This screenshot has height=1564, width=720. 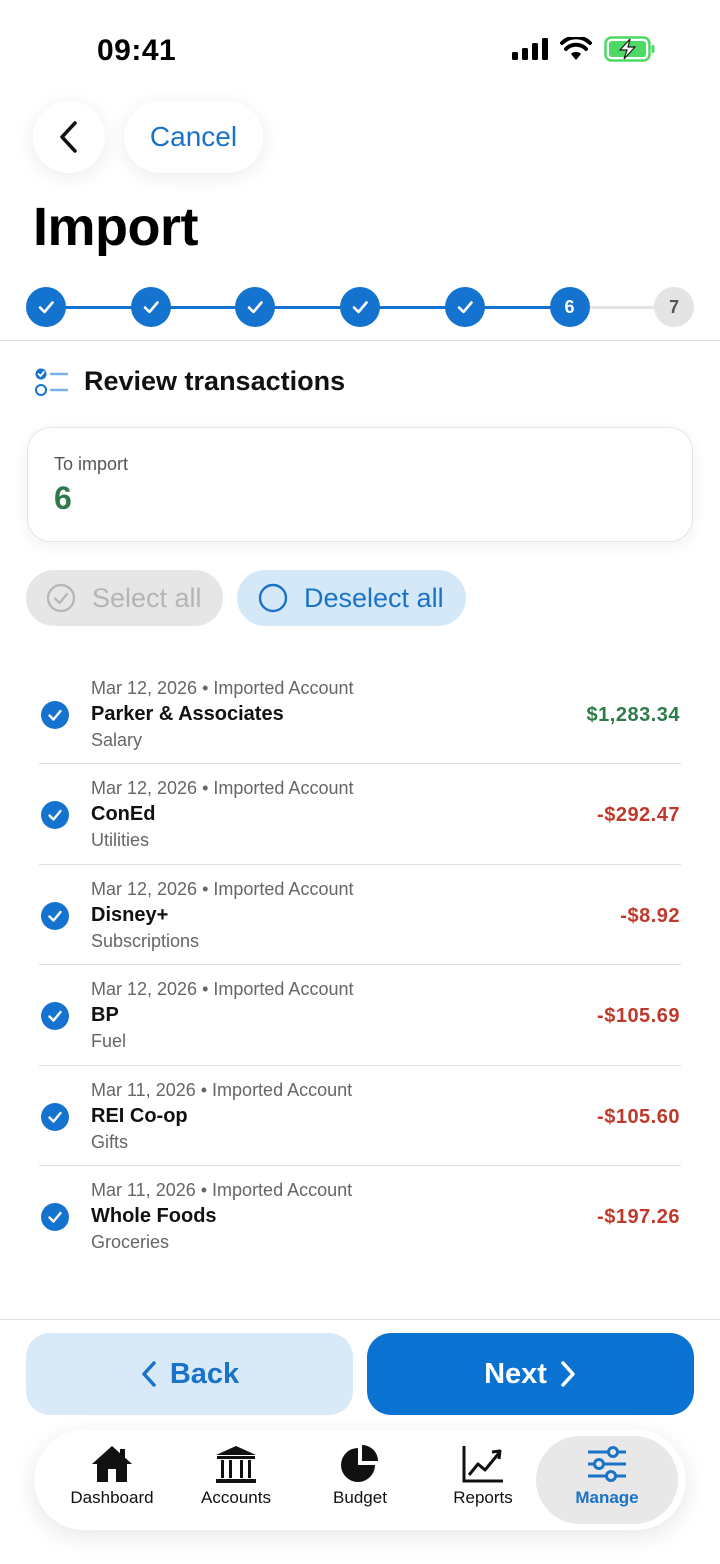 I want to click on transaction-amount: $1,283.34, so click(x=633, y=715).